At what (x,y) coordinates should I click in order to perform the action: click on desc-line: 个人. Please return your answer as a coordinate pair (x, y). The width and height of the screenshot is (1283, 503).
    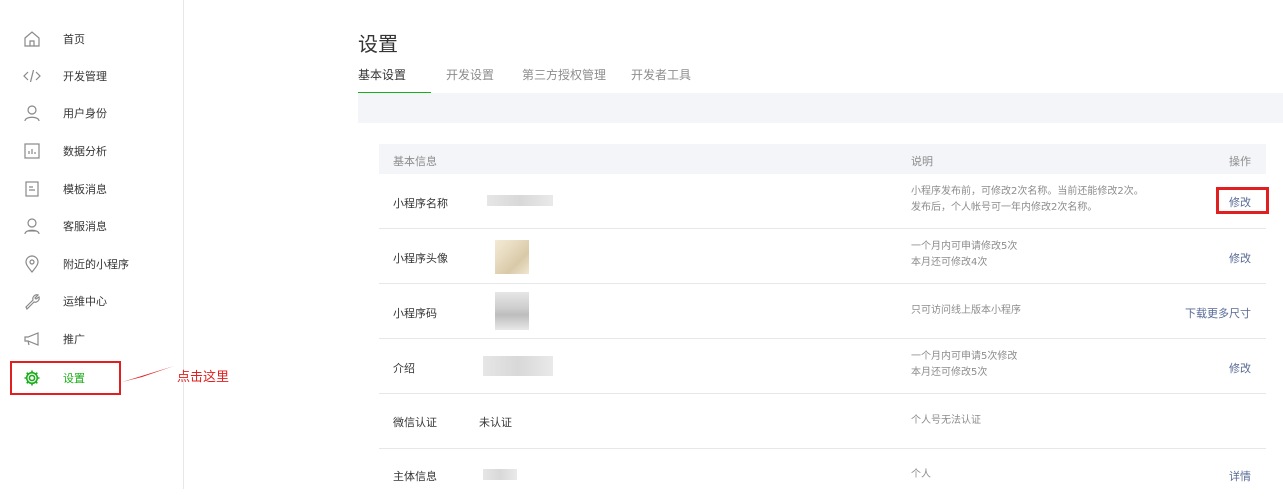
    Looking at the image, I should click on (921, 474).